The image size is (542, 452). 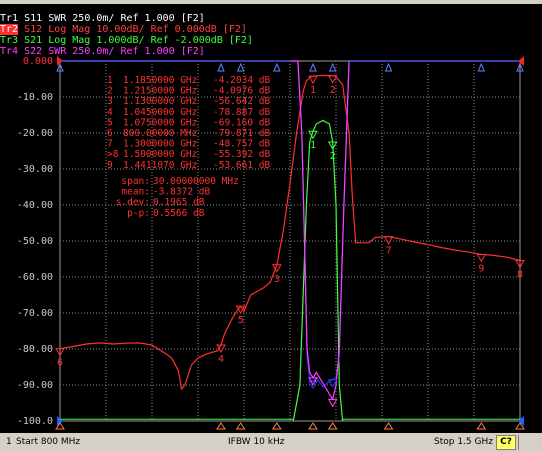 I want to click on marker-table-number: 9, so click(x=110, y=165).